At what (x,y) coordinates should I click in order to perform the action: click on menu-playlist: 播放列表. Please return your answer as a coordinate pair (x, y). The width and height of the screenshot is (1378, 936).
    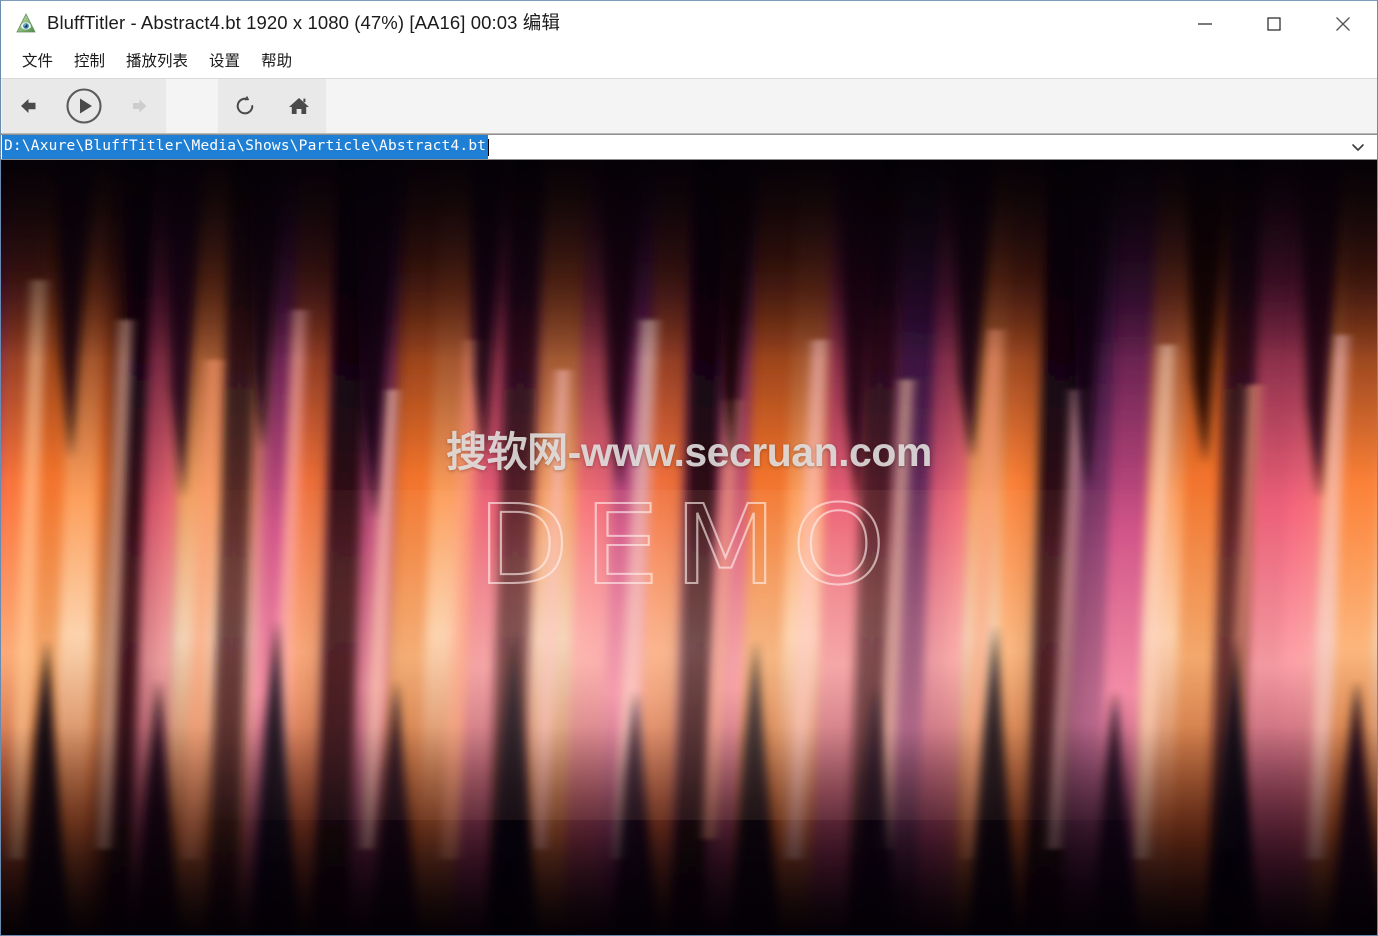
    Looking at the image, I should click on (157, 62).